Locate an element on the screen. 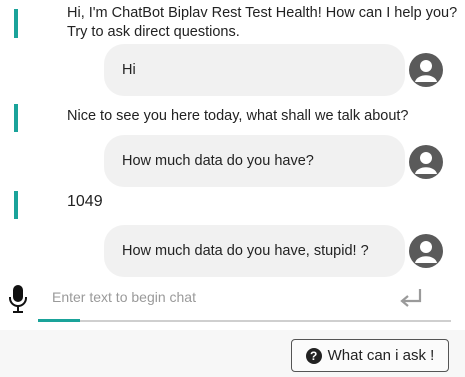 This screenshot has width=465, height=377. bot-message-line: 1049 is located at coordinates (85, 201).